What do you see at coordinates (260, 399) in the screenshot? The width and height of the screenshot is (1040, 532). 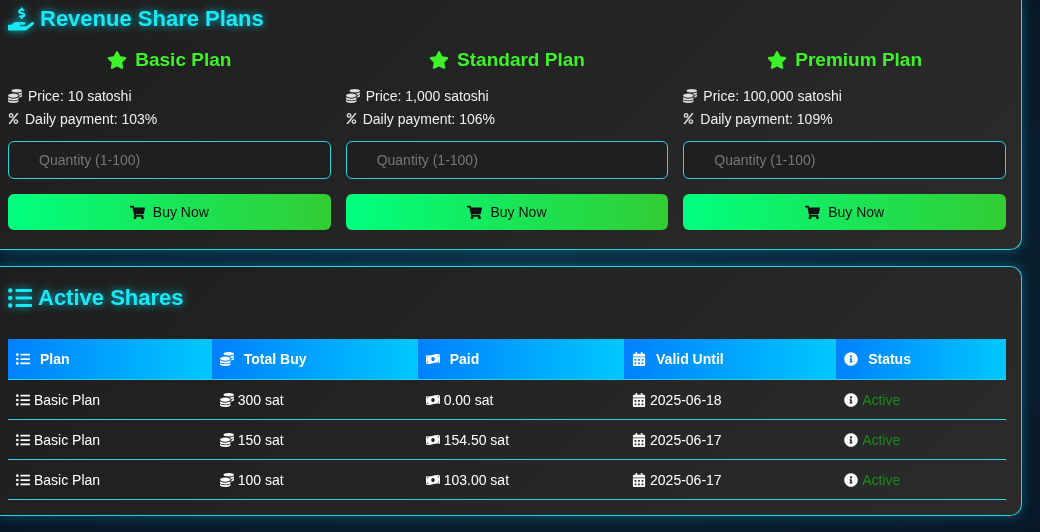 I see `table-cell: 300 sat` at bounding box center [260, 399].